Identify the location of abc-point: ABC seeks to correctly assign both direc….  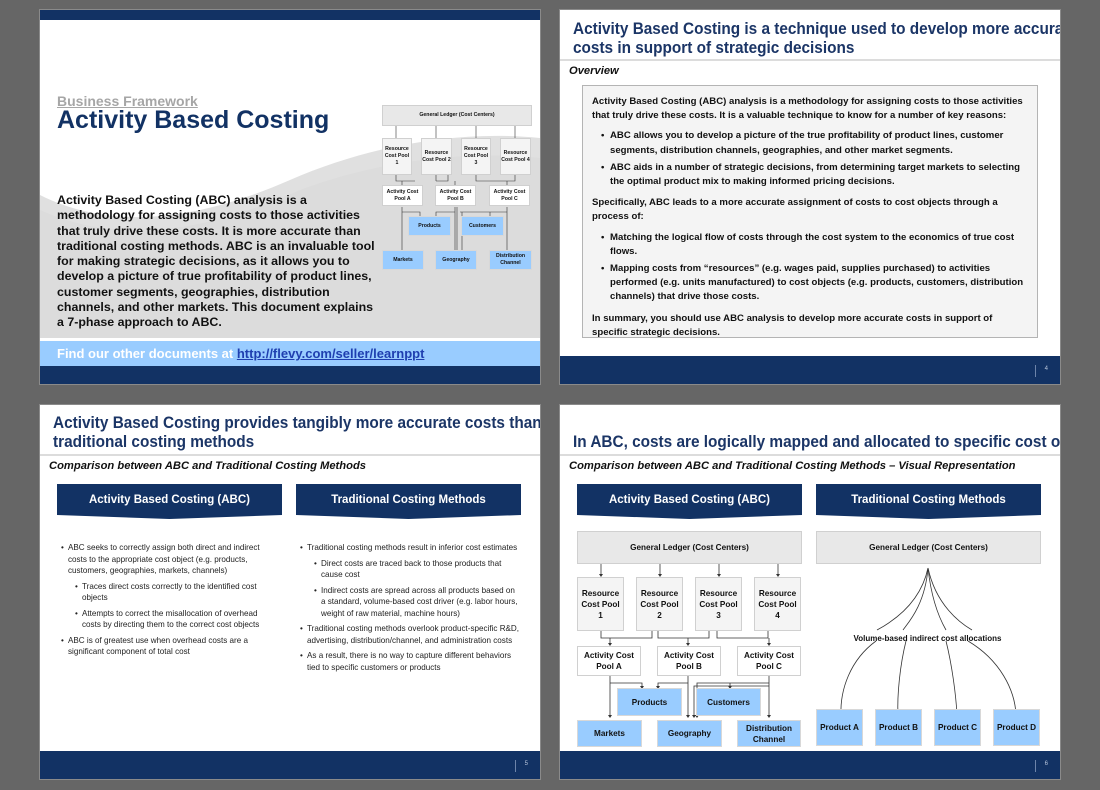
(165, 559).